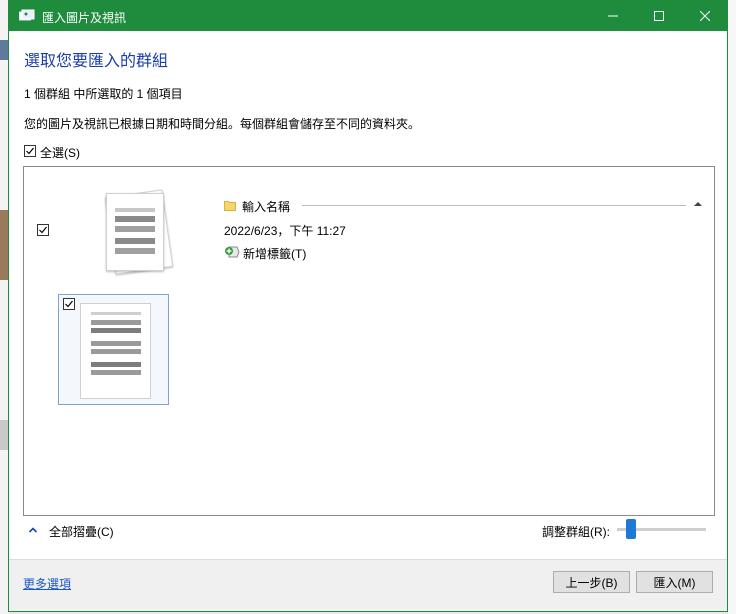 This screenshot has height=614, width=736. I want to click on maximize-button, so click(659, 16).